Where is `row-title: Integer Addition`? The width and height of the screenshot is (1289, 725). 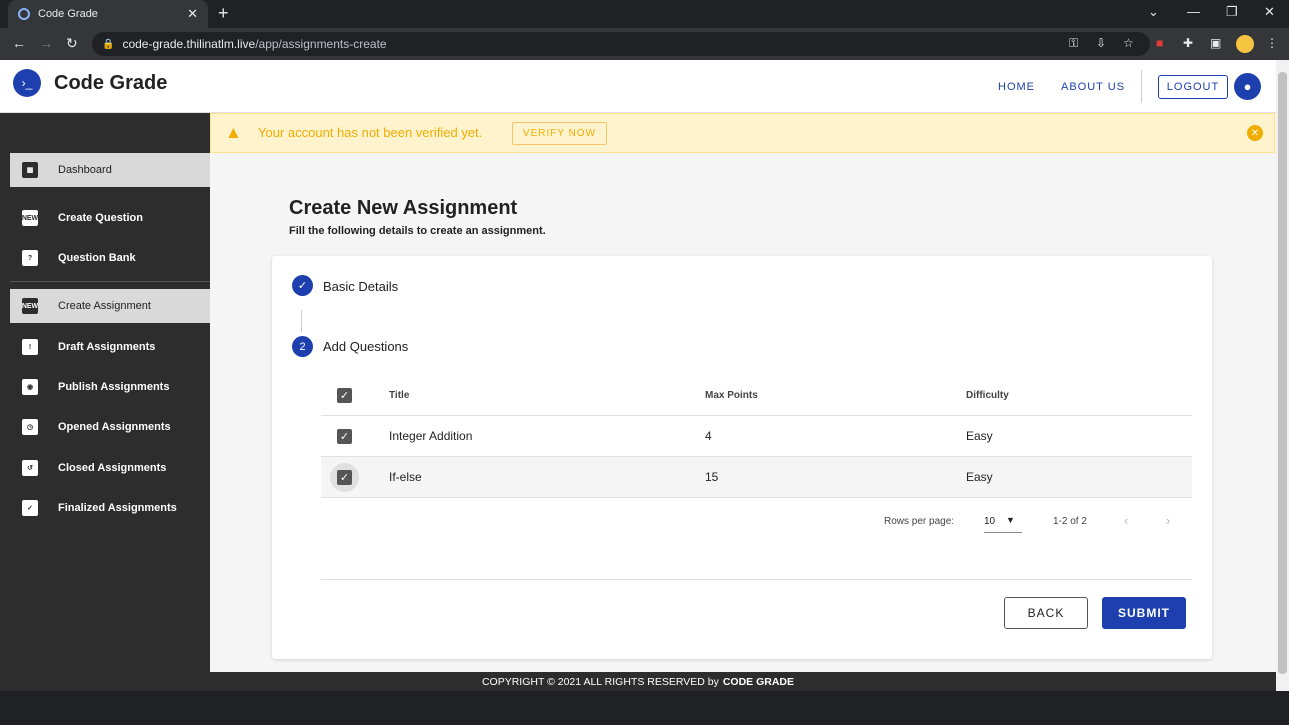 row-title: Integer Addition is located at coordinates (431, 436).